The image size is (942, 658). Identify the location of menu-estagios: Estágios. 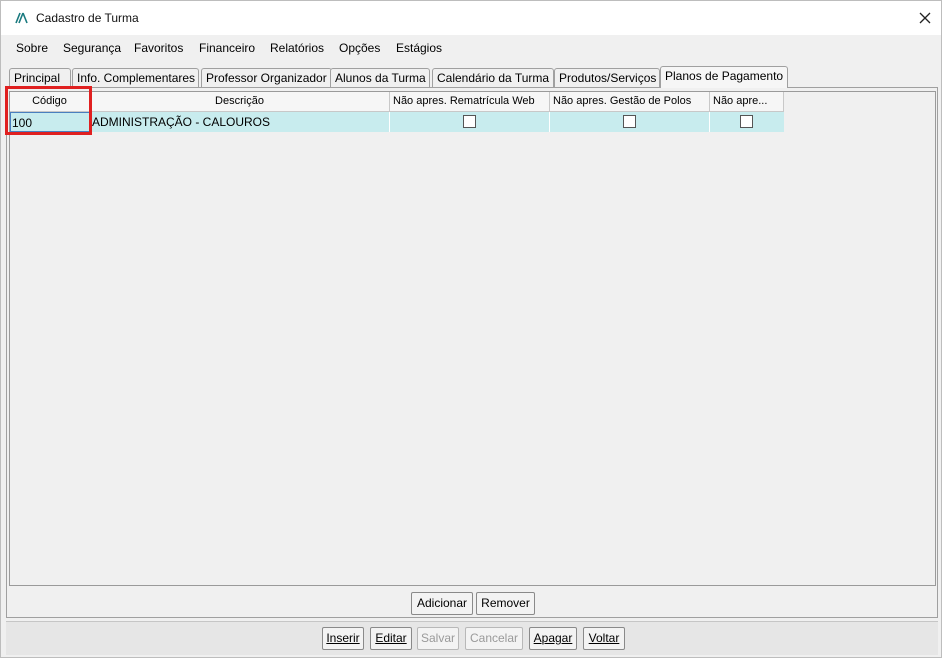
(419, 48).